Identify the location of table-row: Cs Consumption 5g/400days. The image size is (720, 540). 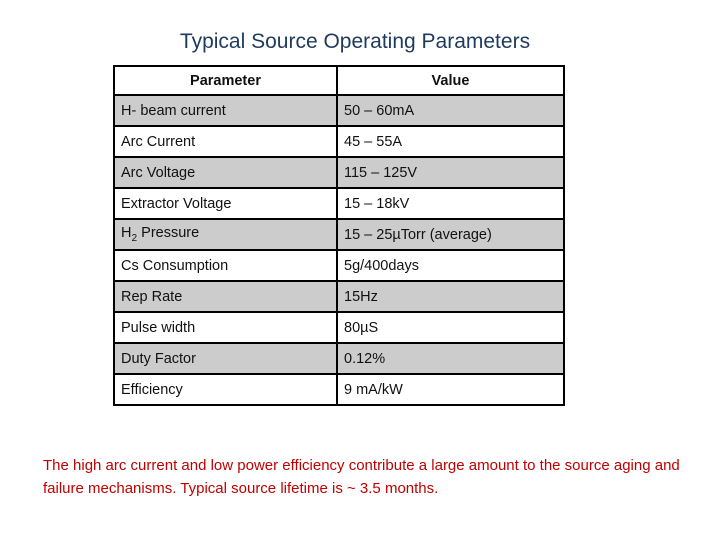
(339, 265).